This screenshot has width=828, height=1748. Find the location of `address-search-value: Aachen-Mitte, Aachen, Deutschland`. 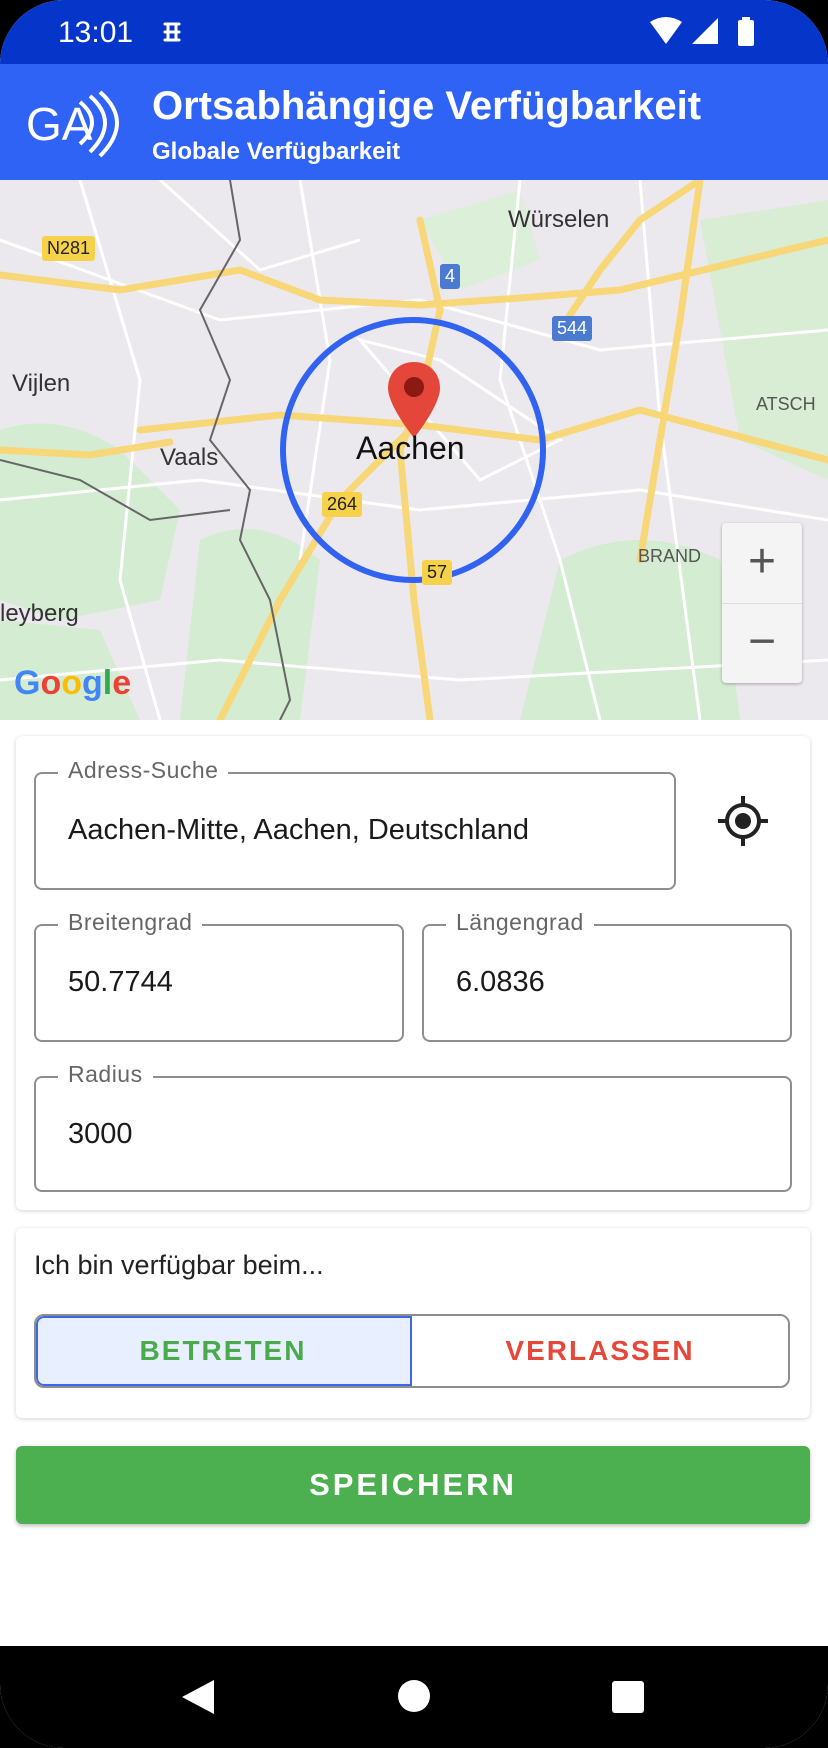

address-search-value: Aachen-Mitte, Aachen, Deutschland is located at coordinates (299, 830).